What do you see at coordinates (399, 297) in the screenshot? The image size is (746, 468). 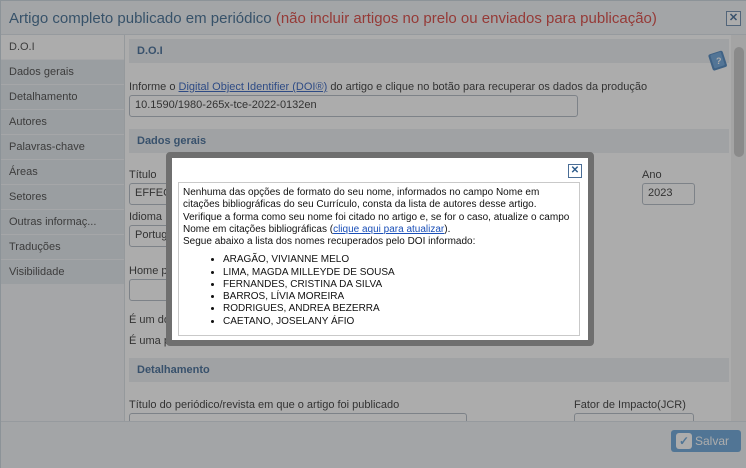 I see `author-list-item: BARROS, LÍVIA MOREIRA` at bounding box center [399, 297].